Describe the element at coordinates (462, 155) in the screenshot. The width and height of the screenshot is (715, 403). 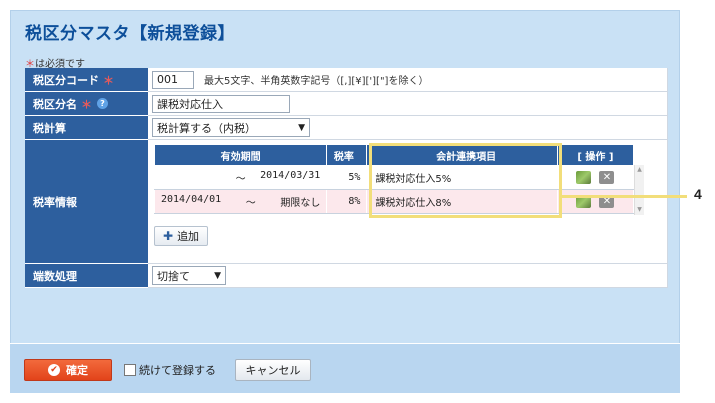
I see `header-link: 会計連携項目` at that location.